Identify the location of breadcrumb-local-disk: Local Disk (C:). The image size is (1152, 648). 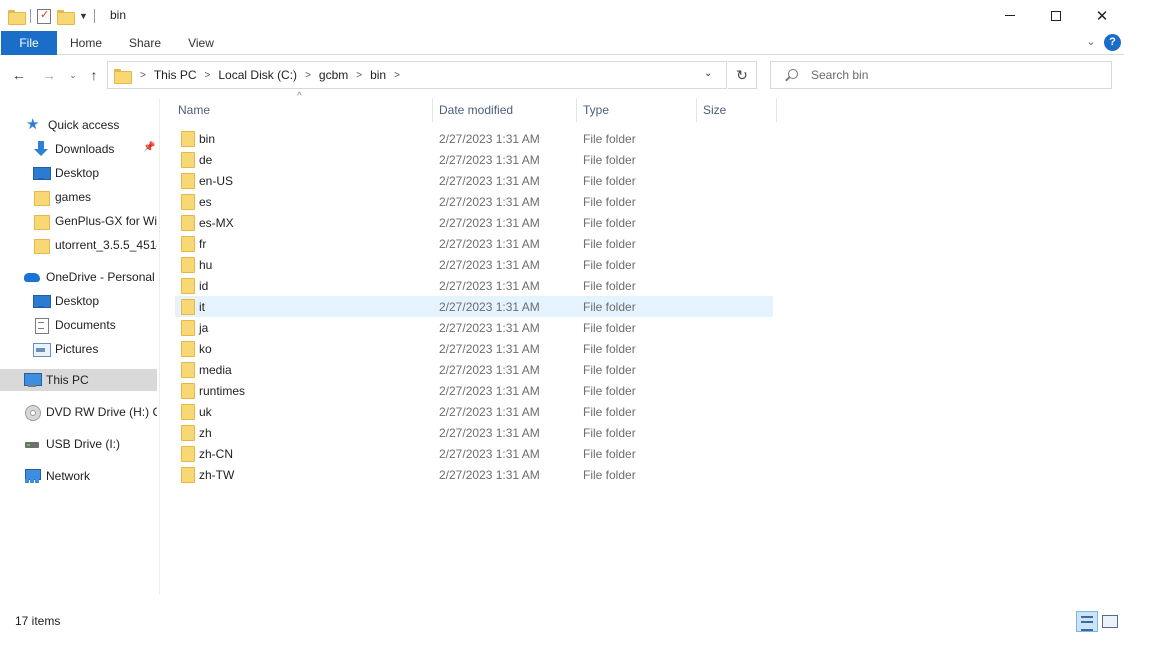
(257, 75).